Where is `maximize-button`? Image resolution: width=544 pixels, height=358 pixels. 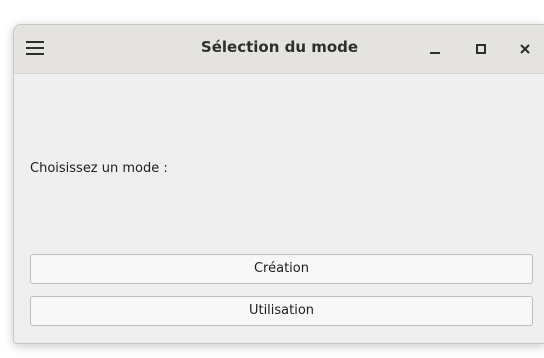
maximize-button is located at coordinates (481, 49).